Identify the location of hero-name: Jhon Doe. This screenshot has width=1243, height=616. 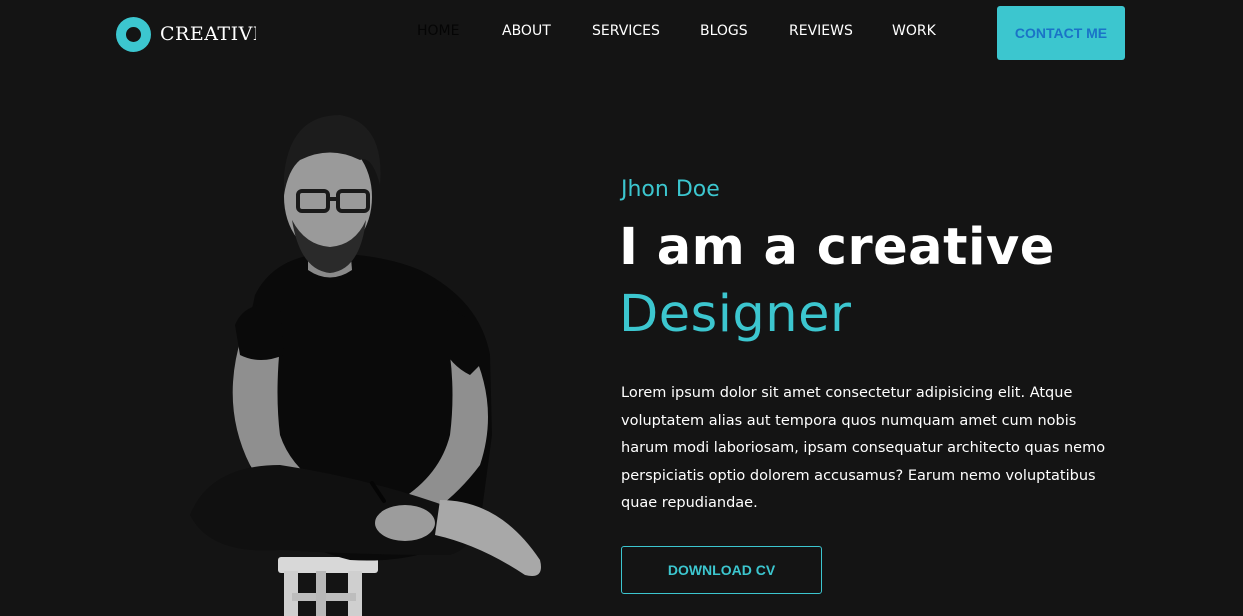
(670, 189).